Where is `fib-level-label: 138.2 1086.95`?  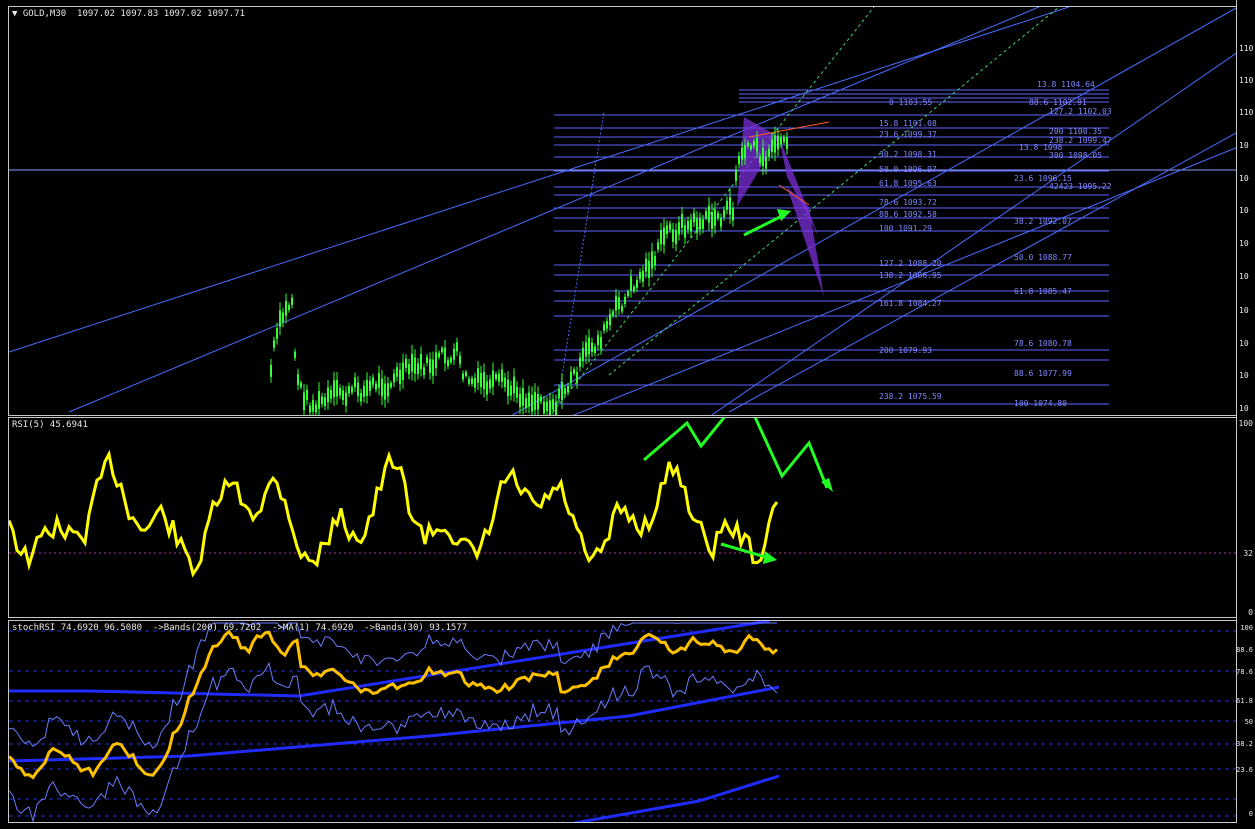
fib-level-label: 138.2 1086.95 is located at coordinates (910, 275).